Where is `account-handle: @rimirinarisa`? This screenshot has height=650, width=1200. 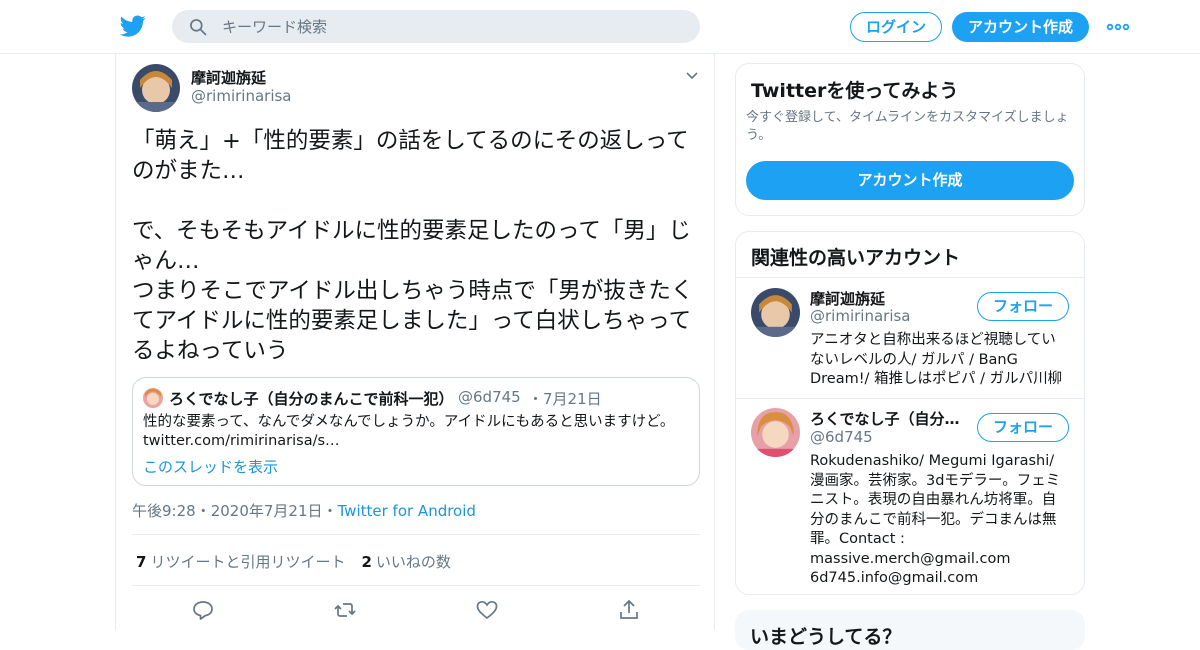 account-handle: @rimirinarisa is located at coordinates (860, 316).